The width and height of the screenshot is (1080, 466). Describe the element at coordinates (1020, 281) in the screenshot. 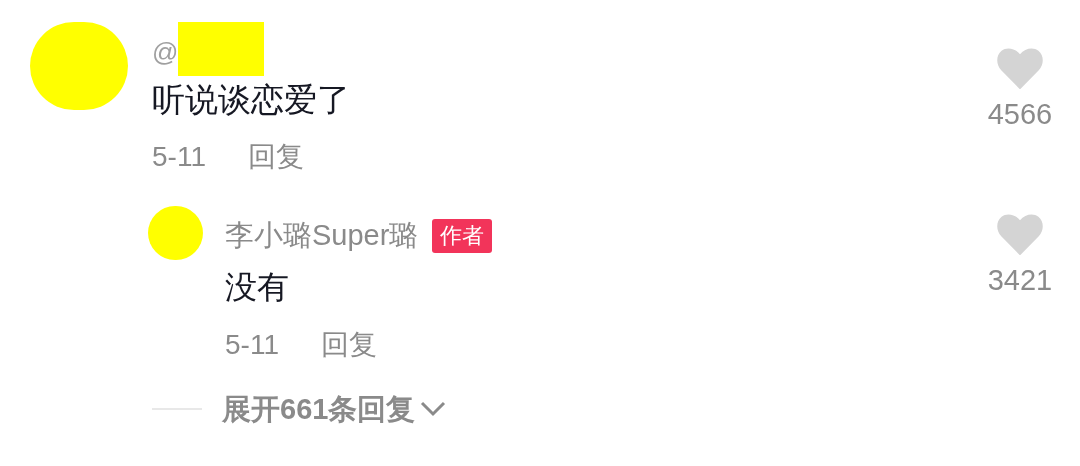

I see `like-count: 3421` at that location.